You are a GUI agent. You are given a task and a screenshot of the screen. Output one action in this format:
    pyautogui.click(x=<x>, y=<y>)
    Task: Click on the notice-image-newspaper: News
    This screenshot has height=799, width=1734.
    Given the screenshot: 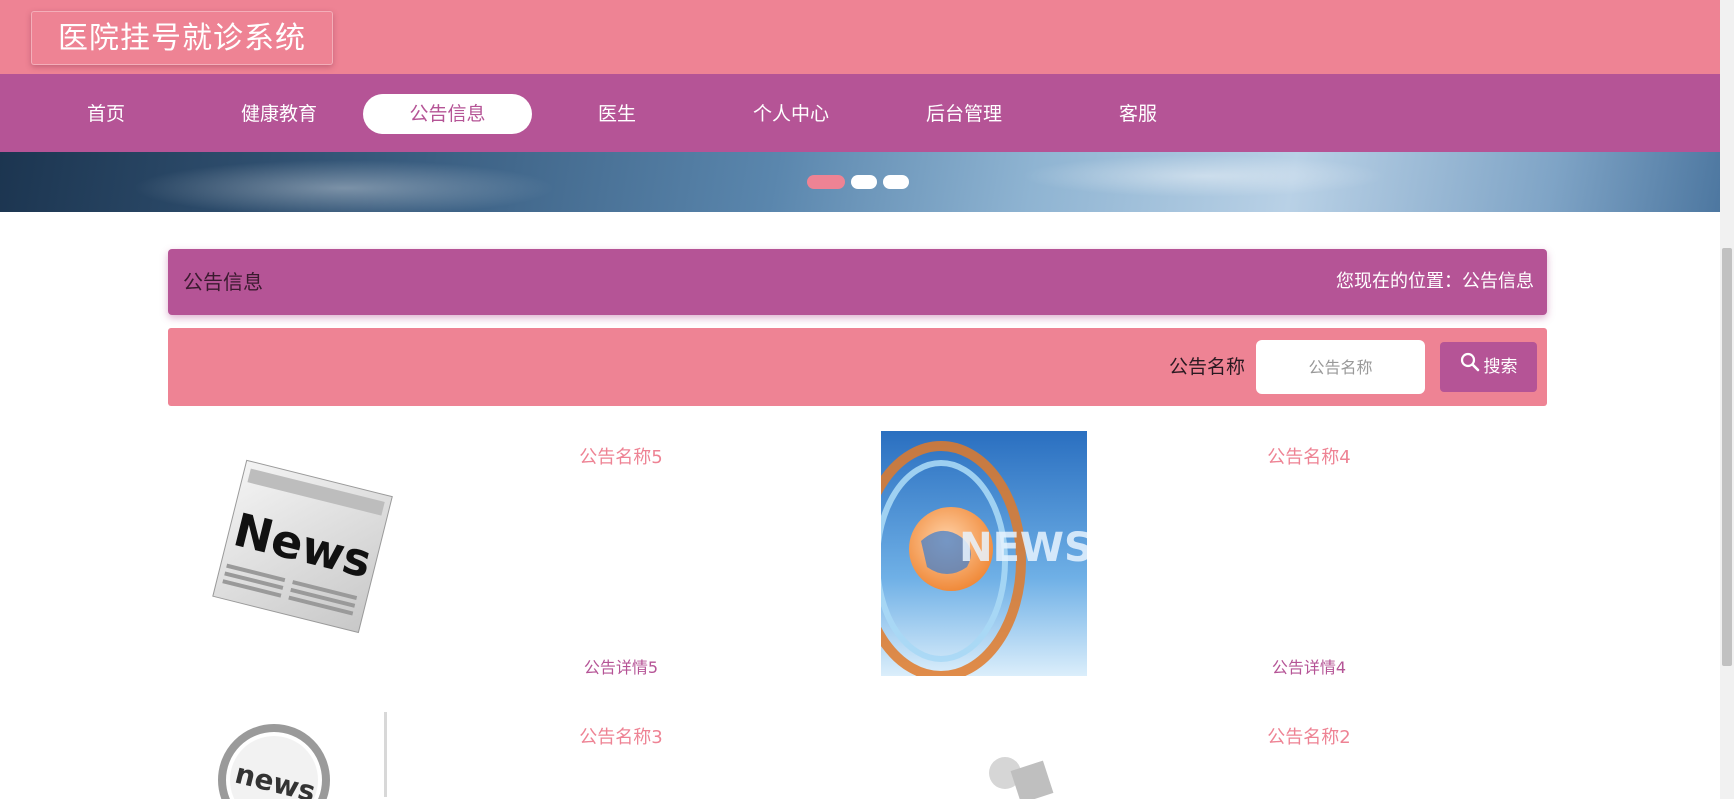 What is the action you would take?
    pyautogui.click(x=296, y=552)
    